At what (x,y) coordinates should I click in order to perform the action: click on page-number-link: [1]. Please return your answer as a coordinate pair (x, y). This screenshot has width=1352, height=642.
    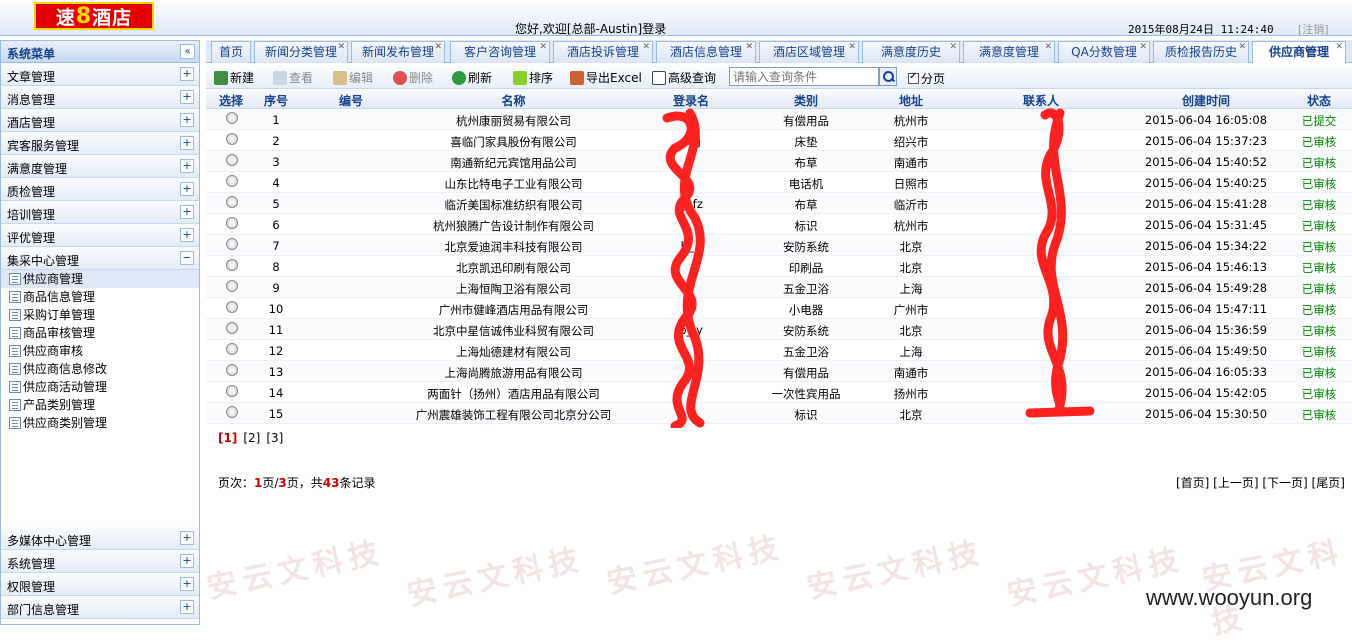
    Looking at the image, I should click on (227, 438).